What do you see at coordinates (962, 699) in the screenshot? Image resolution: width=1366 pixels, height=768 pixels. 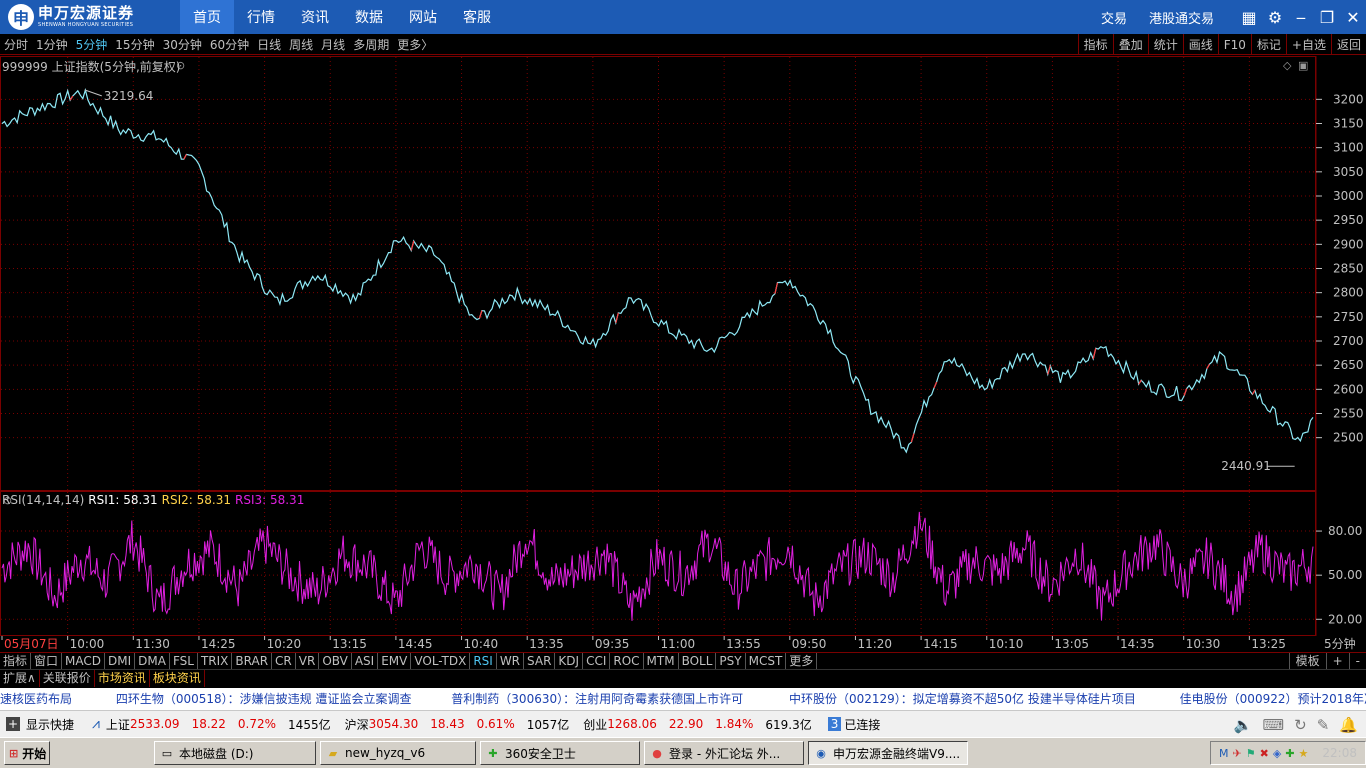 I see `ticker-item: 中环股份（002129）：拟定增募资不超50亿 投建半导体硅片项目` at bounding box center [962, 699].